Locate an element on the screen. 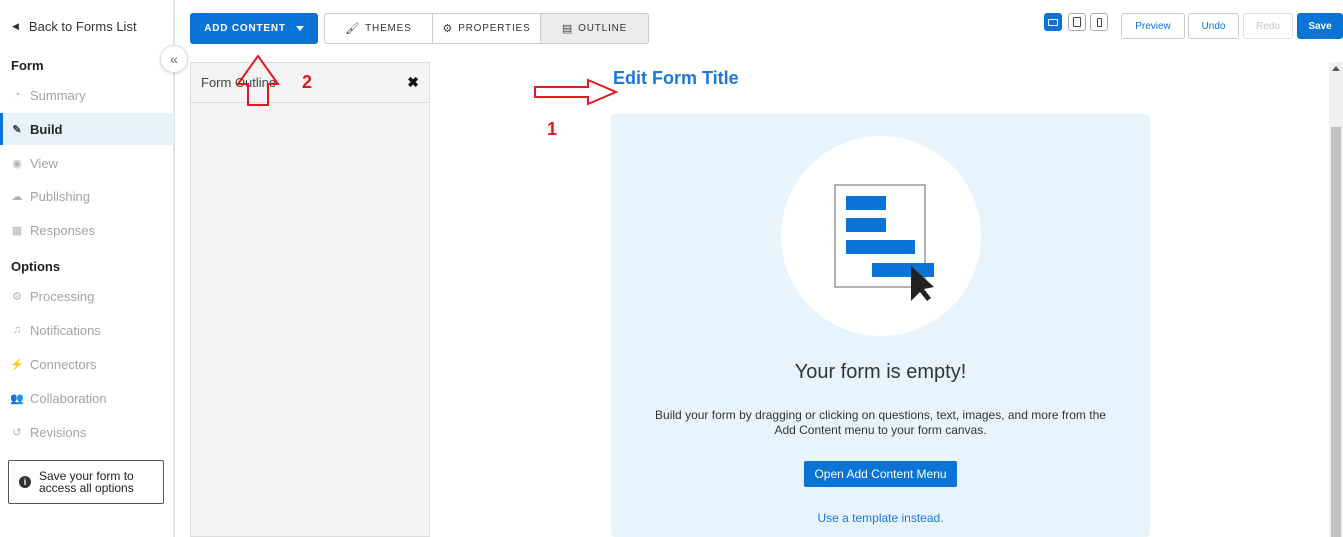 This screenshot has width=1343, height=537. annotation-overlay is located at coordinates (427, 80).